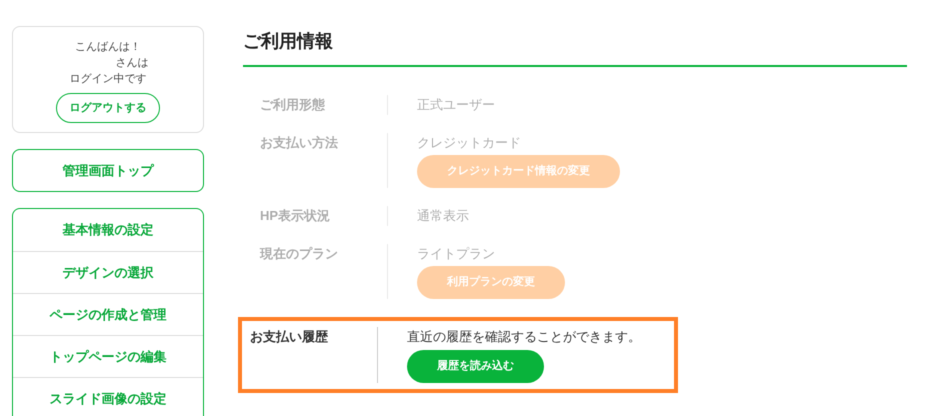  Describe the element at coordinates (131, 63) in the screenshot. I see `user-name-text: さんは` at that location.